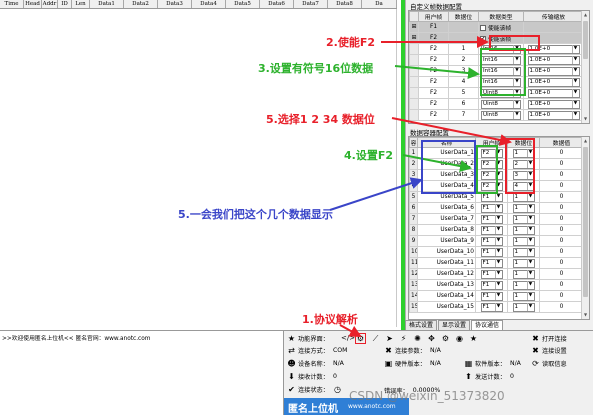 The image size is (593, 415). I want to click on frame-col-header: Data2, so click(141, 4).